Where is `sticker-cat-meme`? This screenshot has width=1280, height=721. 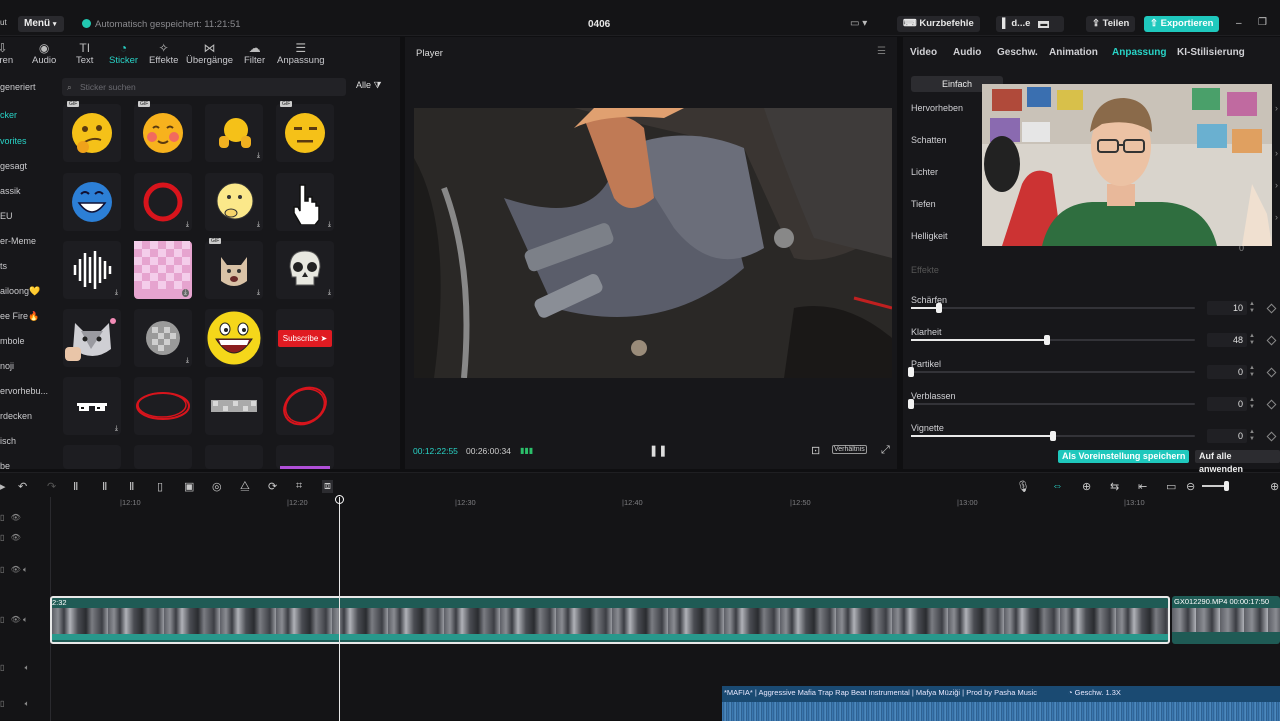 sticker-cat-meme is located at coordinates (92, 338).